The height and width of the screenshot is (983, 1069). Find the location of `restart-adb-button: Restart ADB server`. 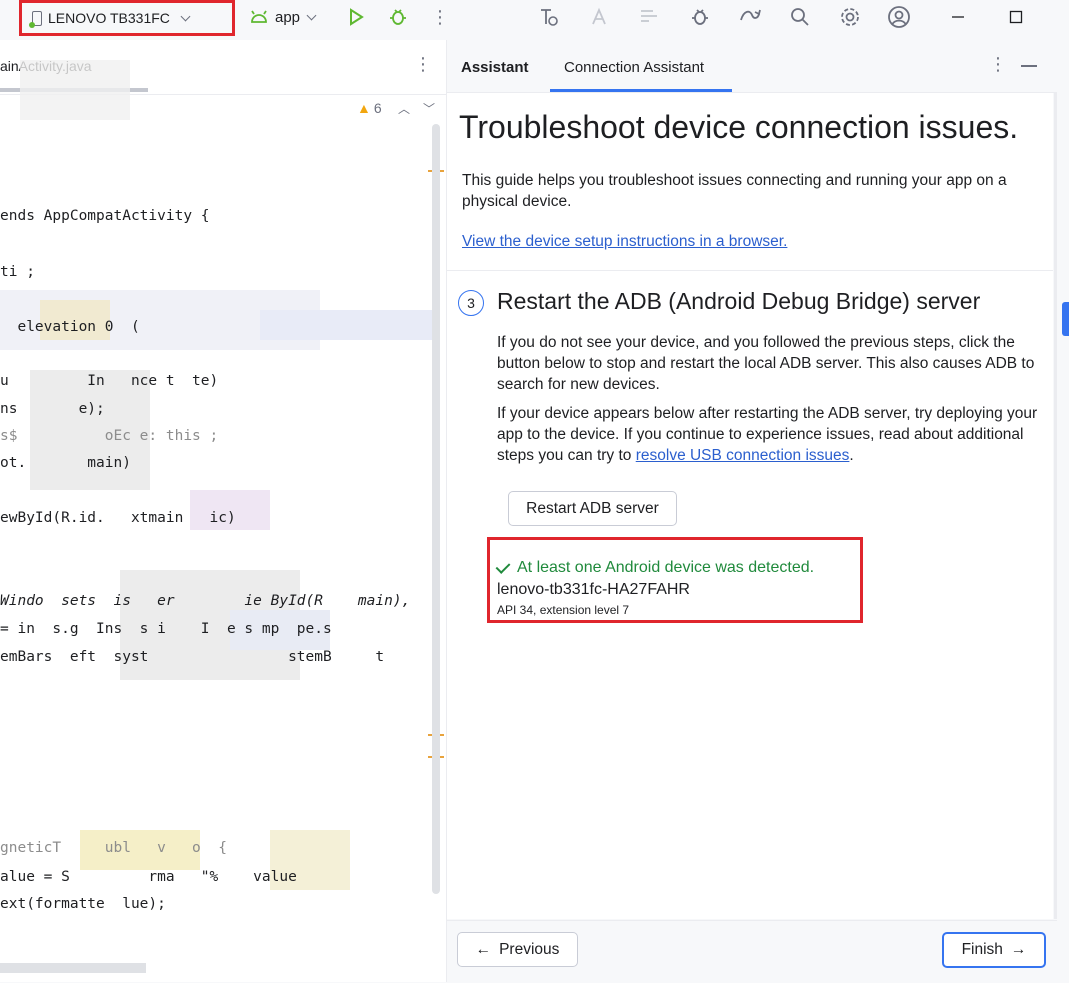

restart-adb-button: Restart ADB server is located at coordinates (592, 508).